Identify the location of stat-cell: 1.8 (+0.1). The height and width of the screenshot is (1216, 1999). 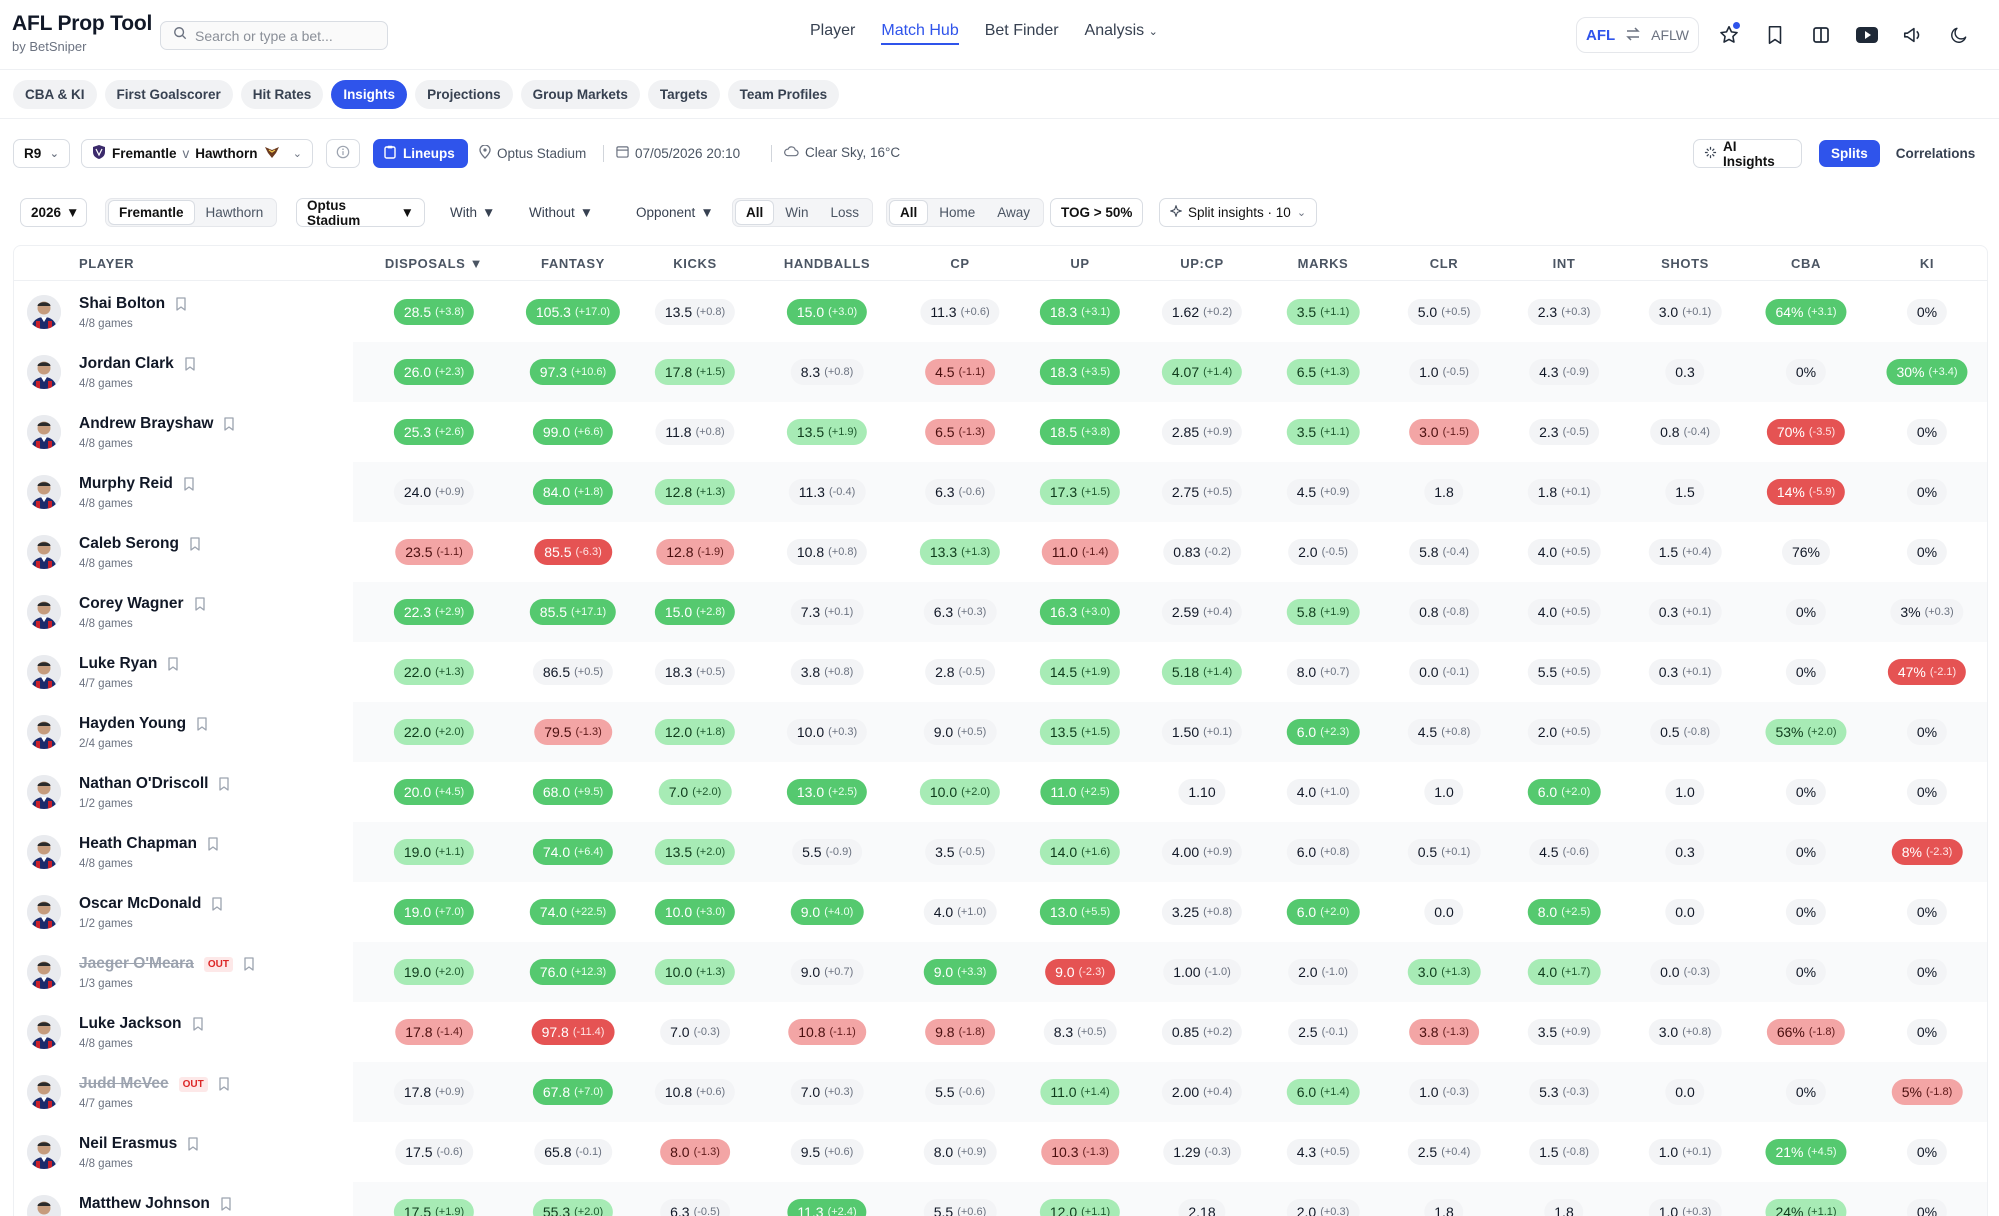
(1564, 492).